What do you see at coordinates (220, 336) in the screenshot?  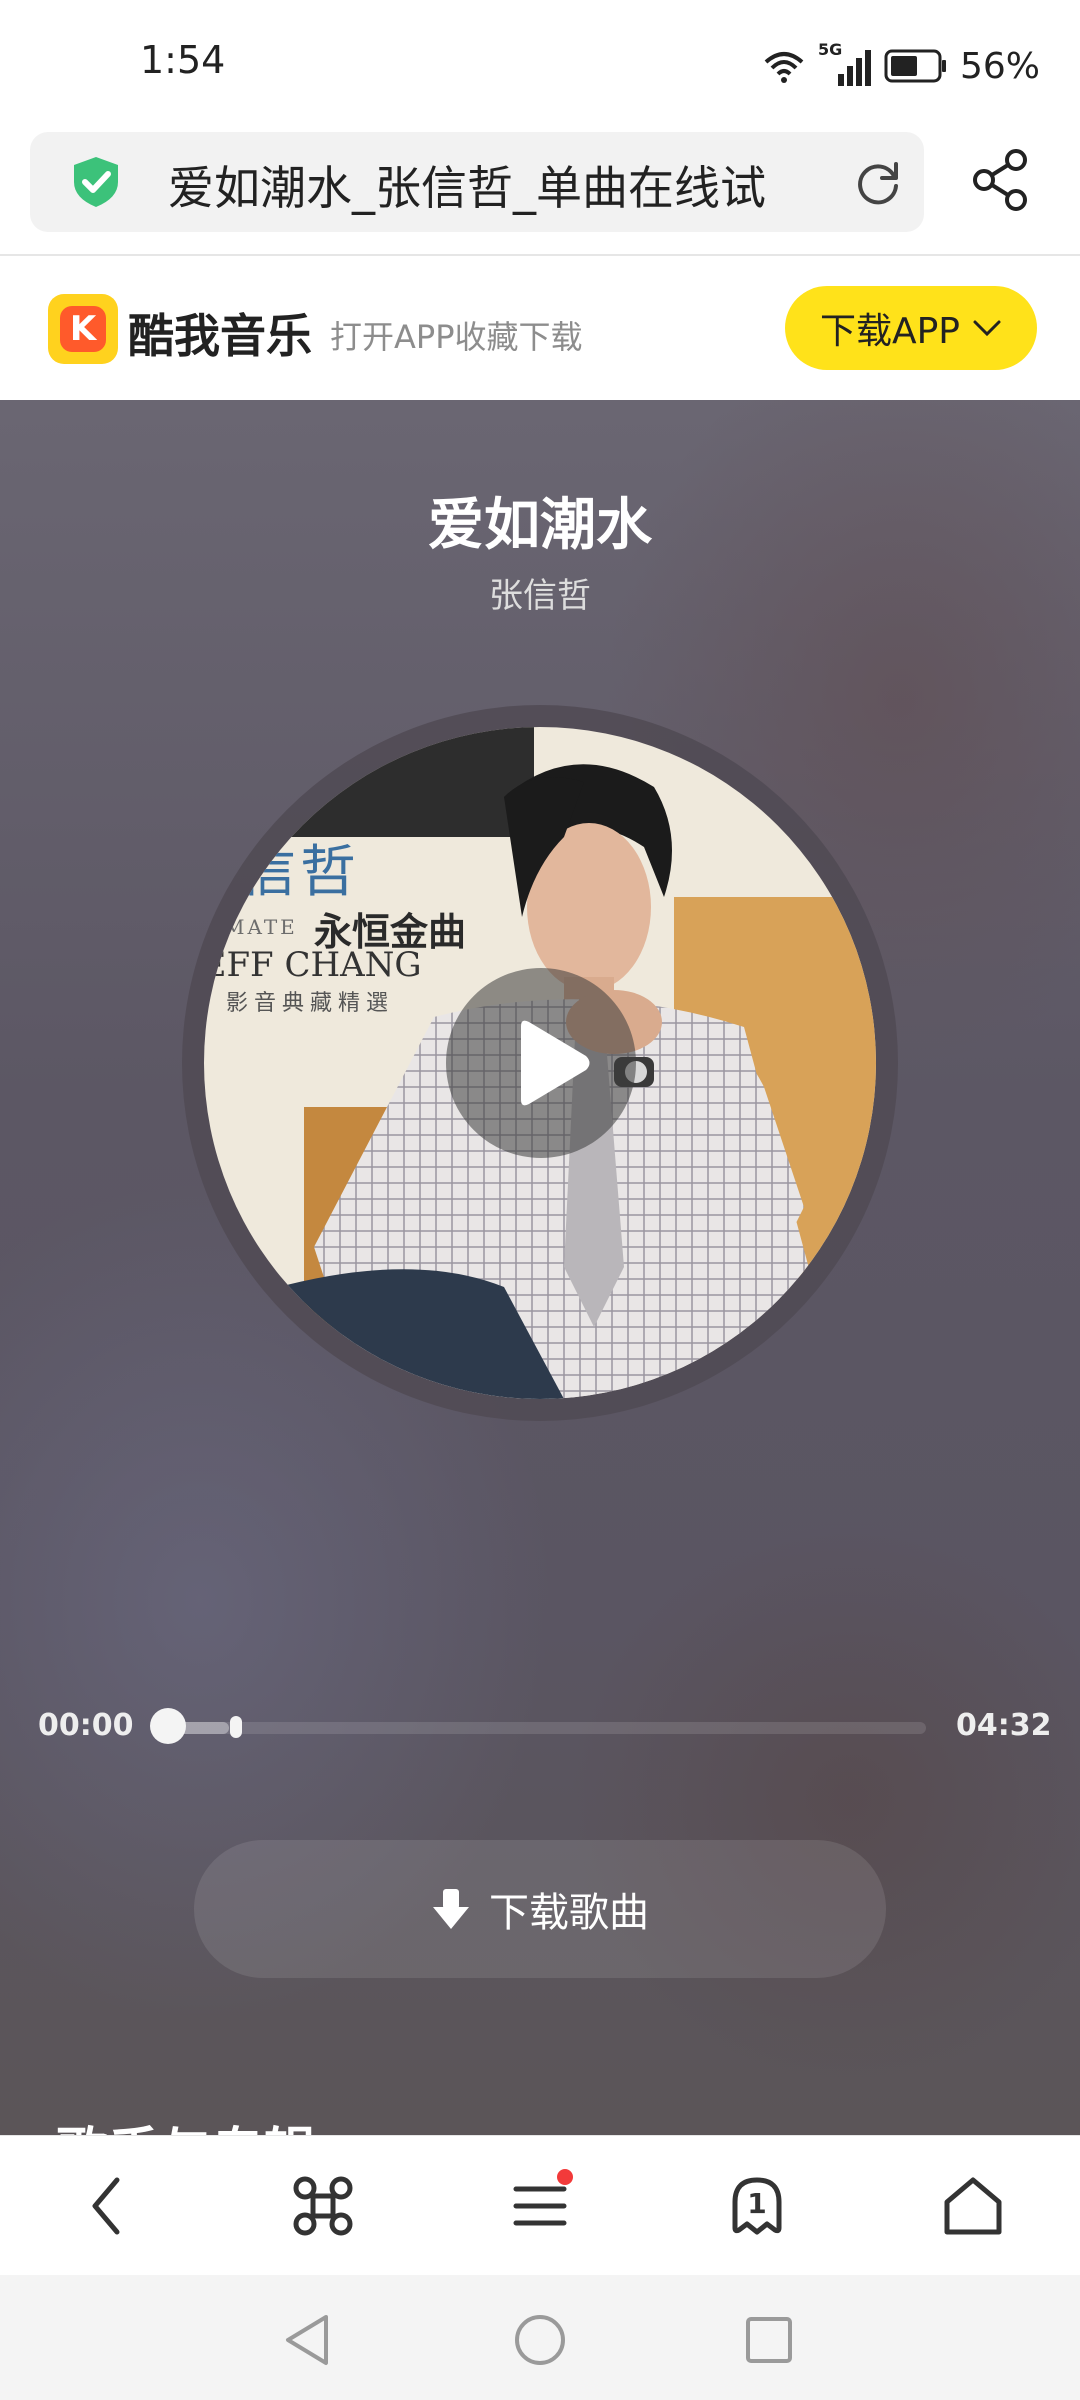 I see `app-name: 酷我音乐` at bounding box center [220, 336].